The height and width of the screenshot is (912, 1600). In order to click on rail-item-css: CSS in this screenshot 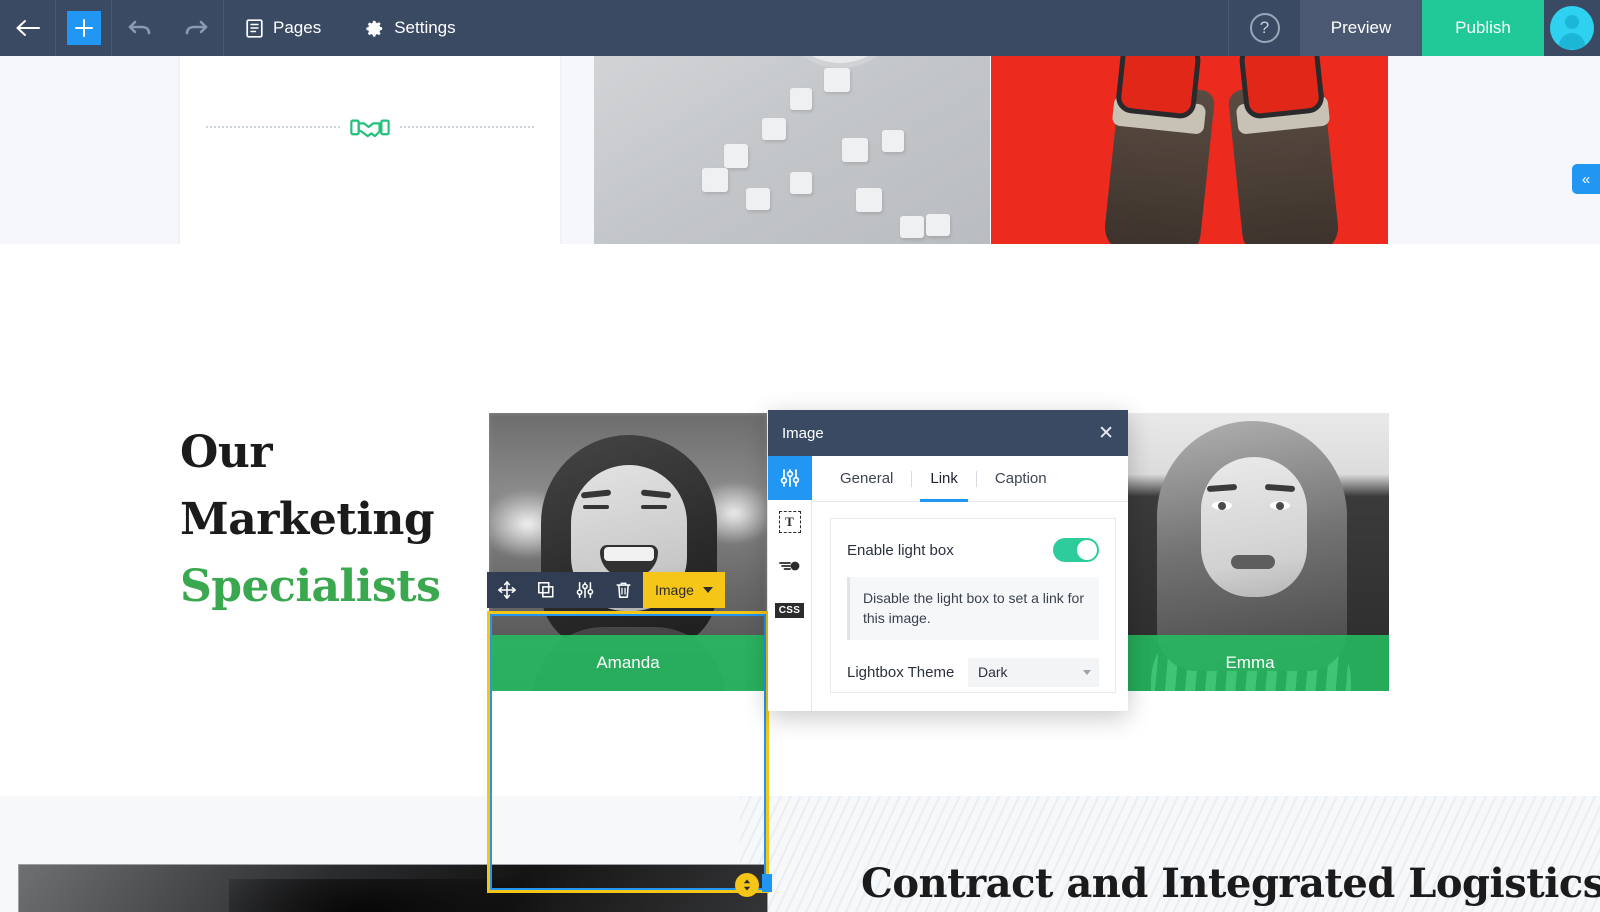, I will do `click(790, 610)`.